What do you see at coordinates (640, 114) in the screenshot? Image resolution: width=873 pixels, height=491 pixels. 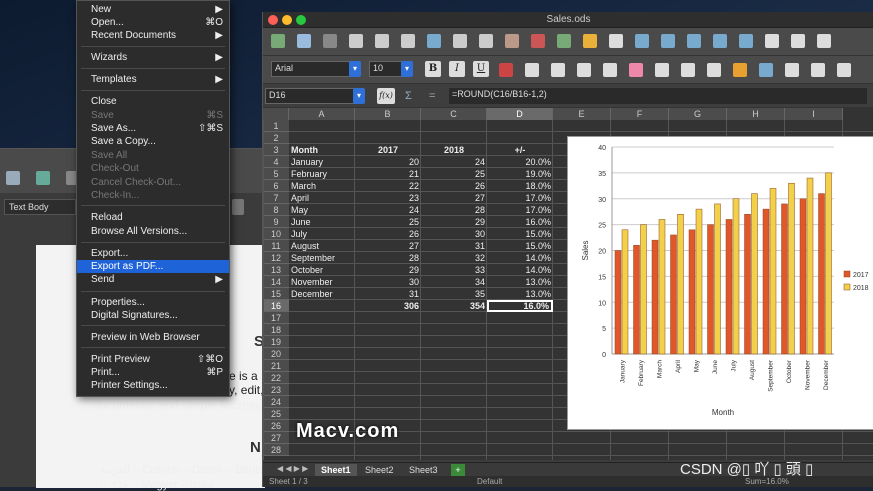 I see `column-header-f: F` at bounding box center [640, 114].